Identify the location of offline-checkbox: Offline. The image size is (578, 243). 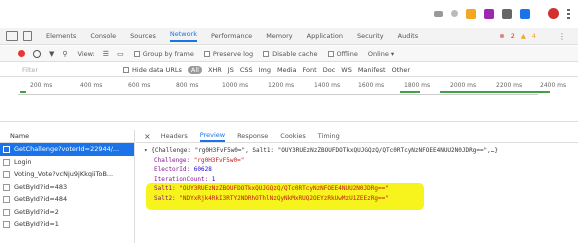
(342, 54).